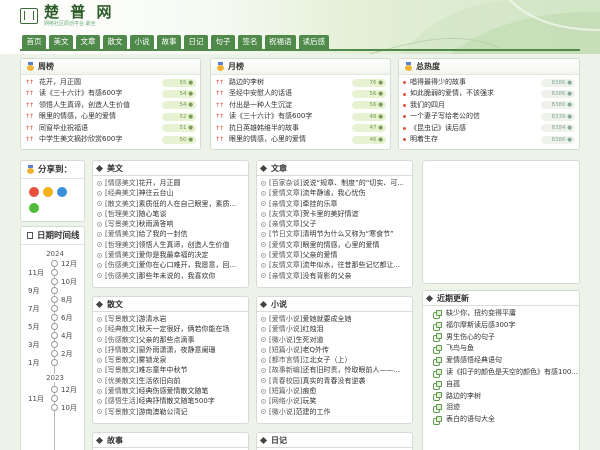  Describe the element at coordinates (110, 116) in the screenshot. I see `rank-row: ↑↑ 眼里的情感，心里的爱情 52 ●` at that location.